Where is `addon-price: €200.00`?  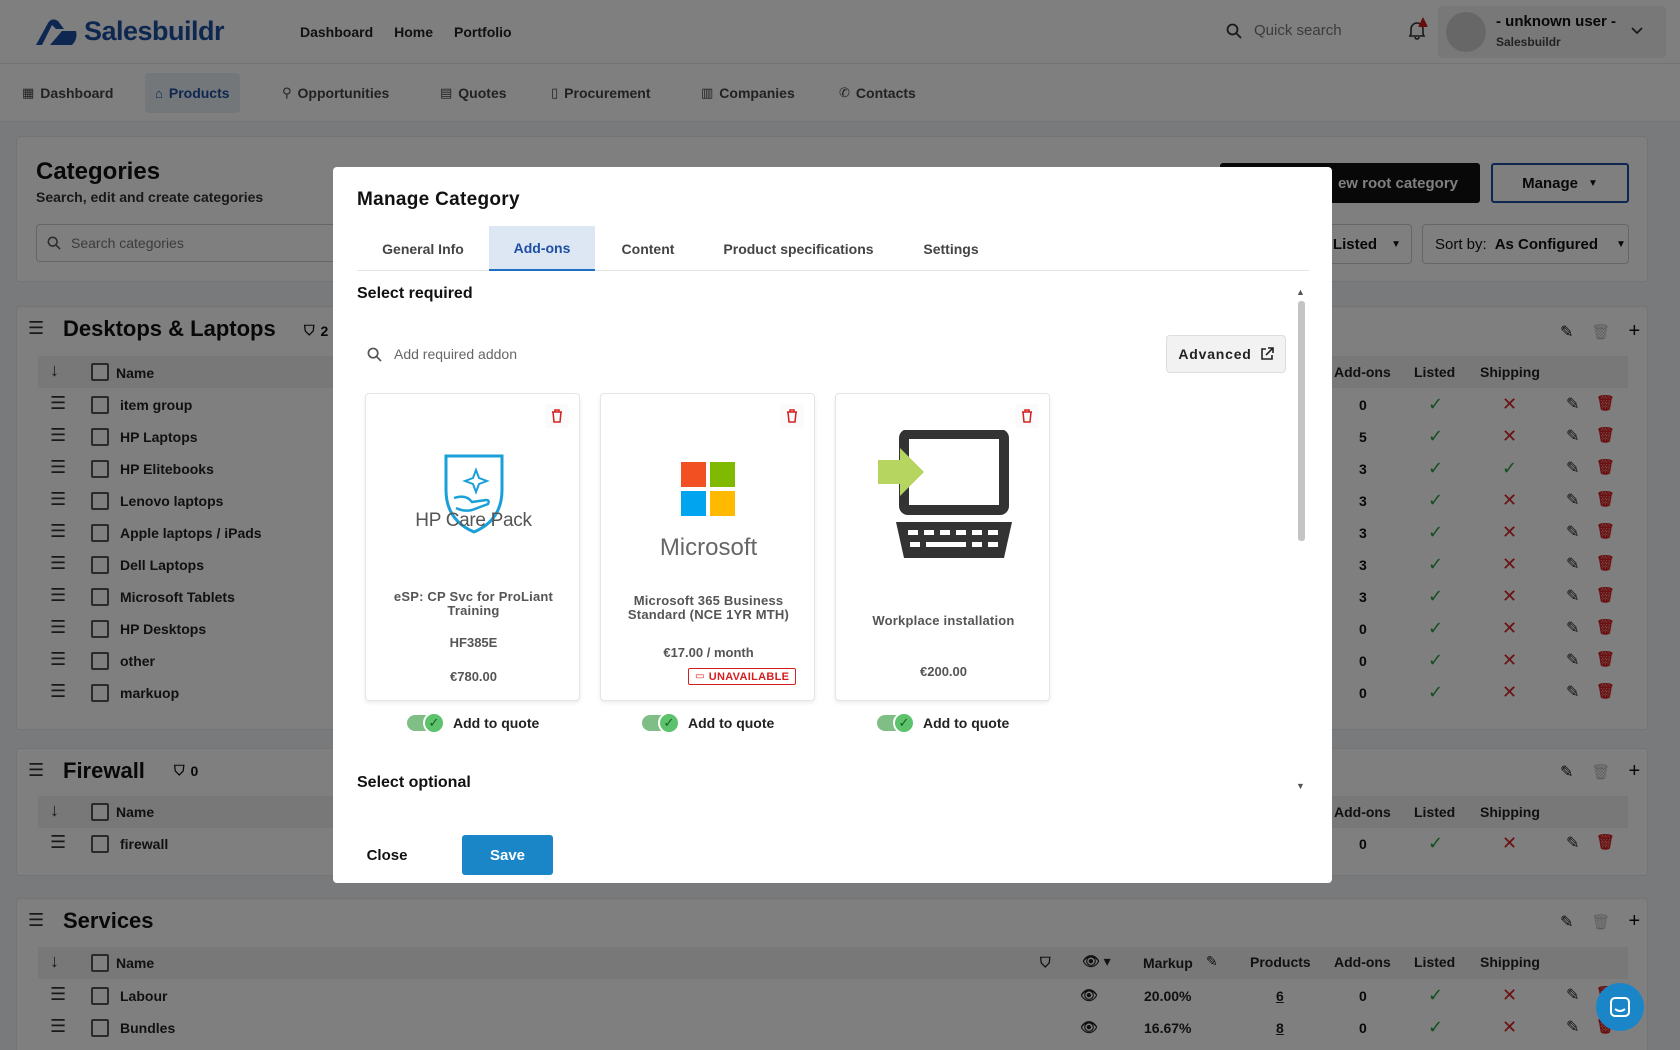
addon-price: €200.00 is located at coordinates (943, 671).